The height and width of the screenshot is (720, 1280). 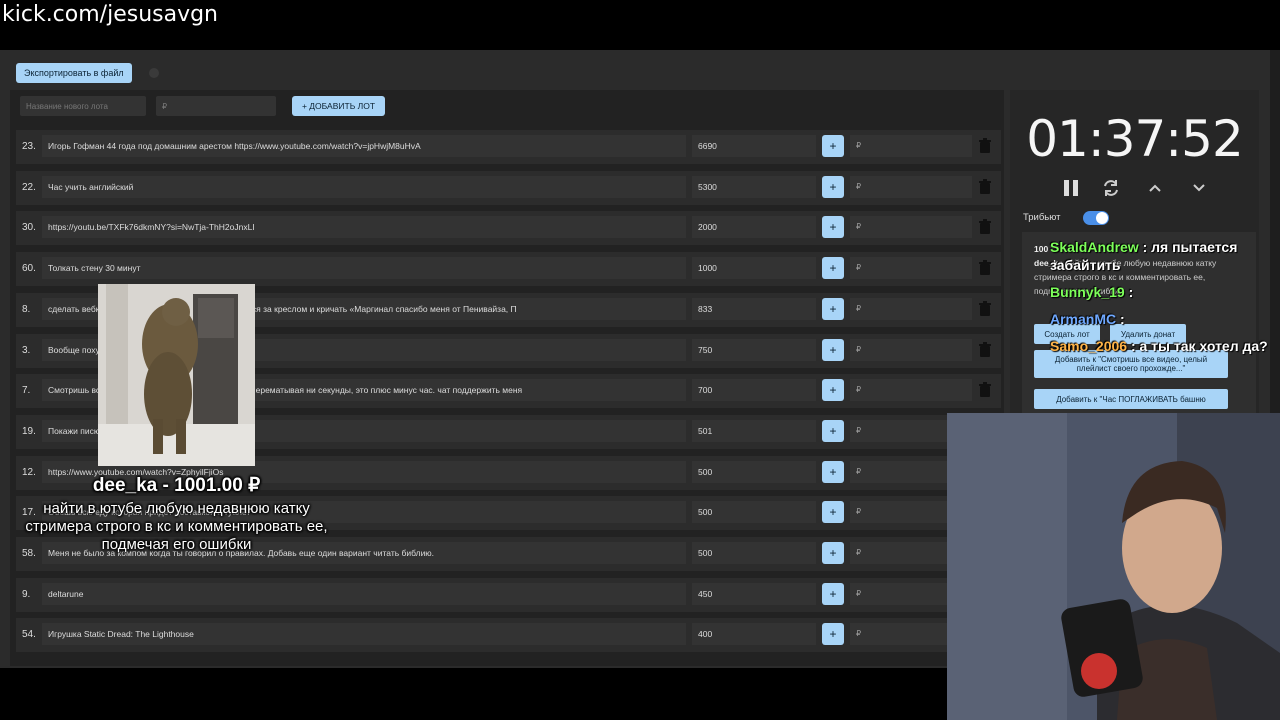 I want to click on chat-message: Samo_2006 : а ты так хотел да?, so click(x=1165, y=346).